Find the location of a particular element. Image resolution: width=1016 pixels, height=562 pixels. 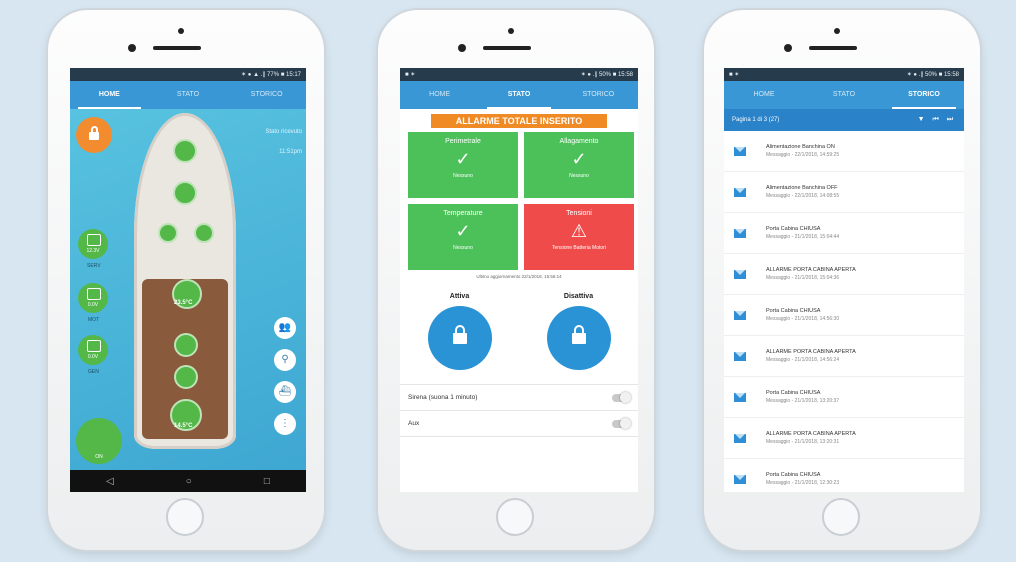

hatch-2-sensor-icon is located at coordinates (186, 377).